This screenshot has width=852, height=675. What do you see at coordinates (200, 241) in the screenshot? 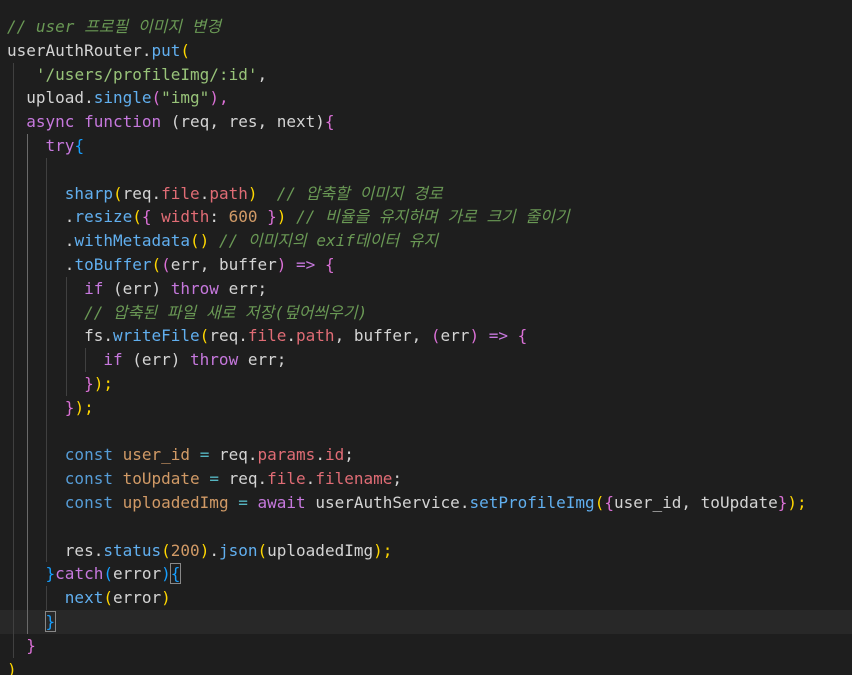
I see `paren: ()` at bounding box center [200, 241].